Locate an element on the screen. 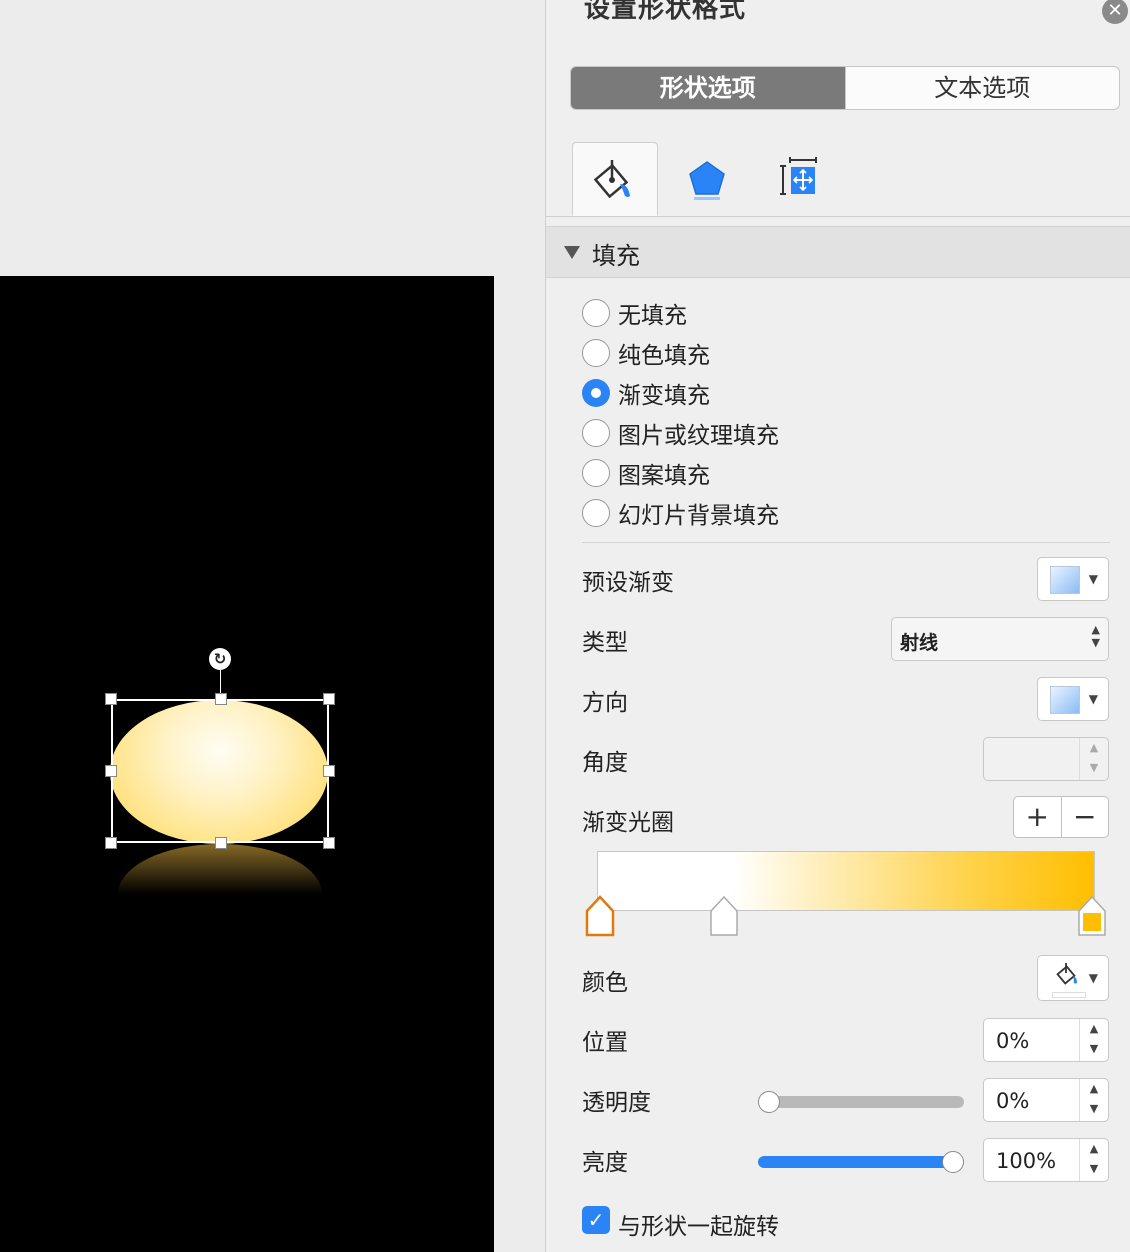 Image resolution: width=1130 pixels, height=1252 pixels. type-label: 类型 is located at coordinates (605, 643).